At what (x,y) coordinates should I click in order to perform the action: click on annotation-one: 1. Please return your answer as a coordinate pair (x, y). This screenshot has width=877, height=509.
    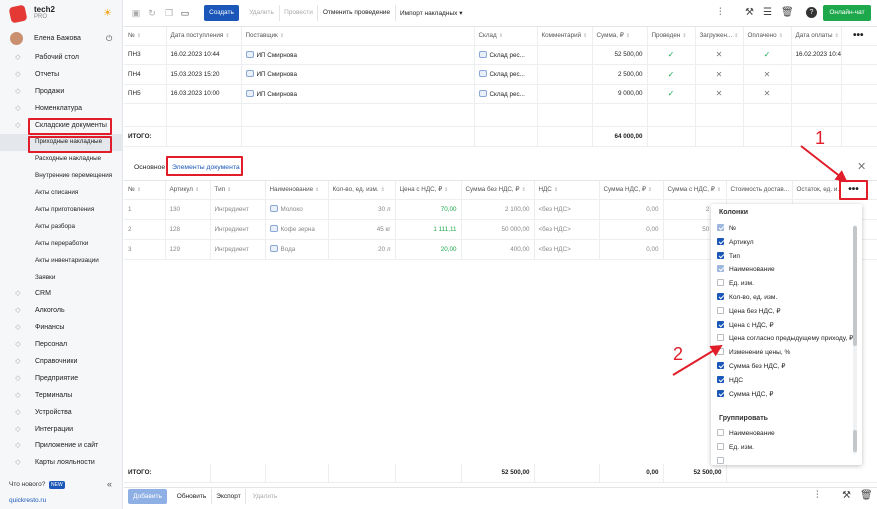
    Looking at the image, I should click on (820, 138).